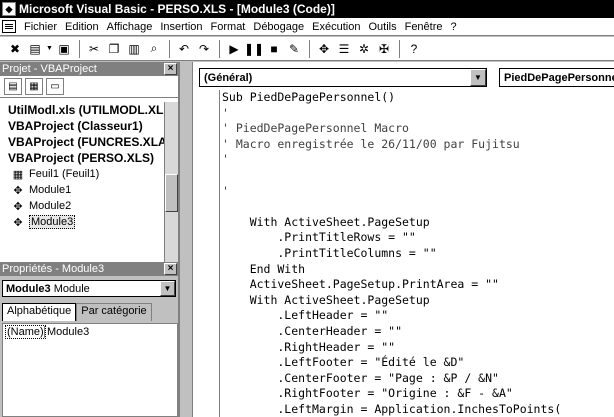 Image resolution: width=614 pixels, height=417 pixels. What do you see at coordinates (171, 193) in the screenshot?
I see `scrollbar-thumb` at bounding box center [171, 193].